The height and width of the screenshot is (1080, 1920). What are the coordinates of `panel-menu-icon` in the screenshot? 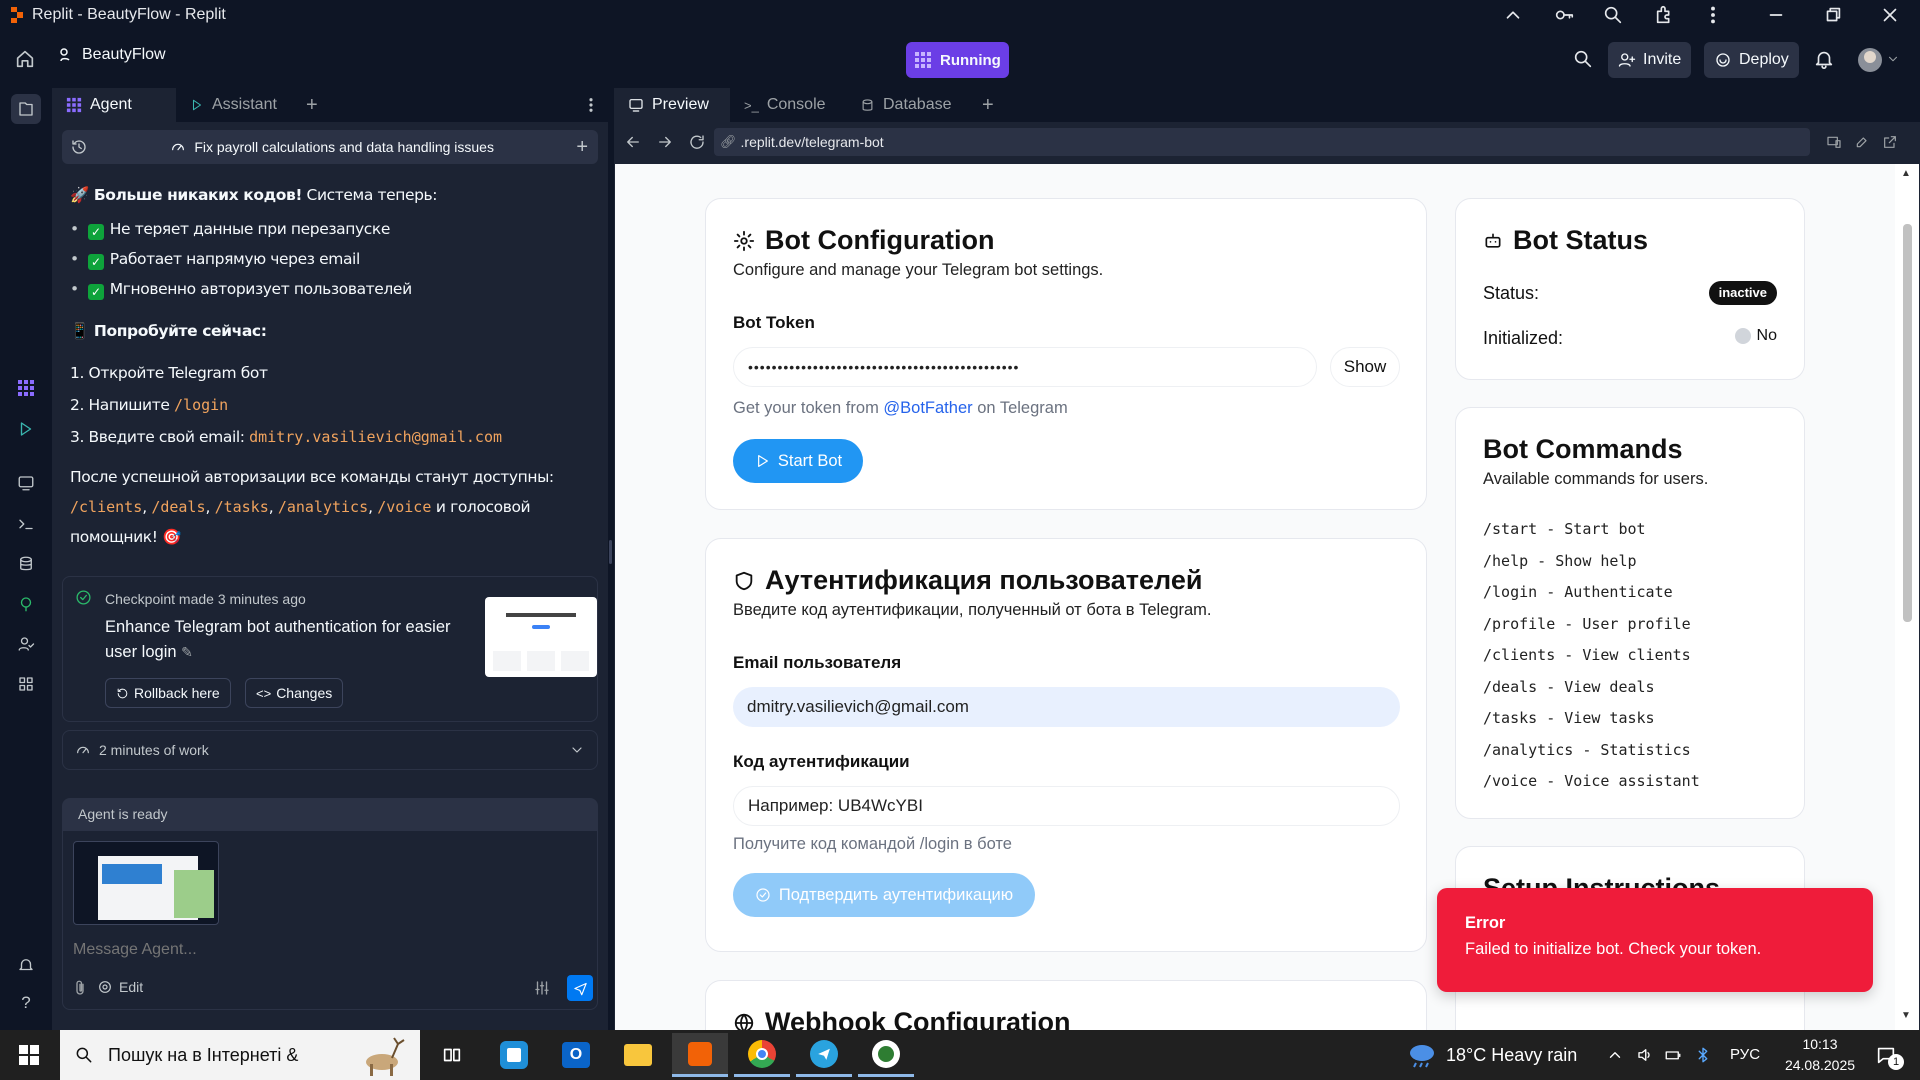 It's located at (591, 105).